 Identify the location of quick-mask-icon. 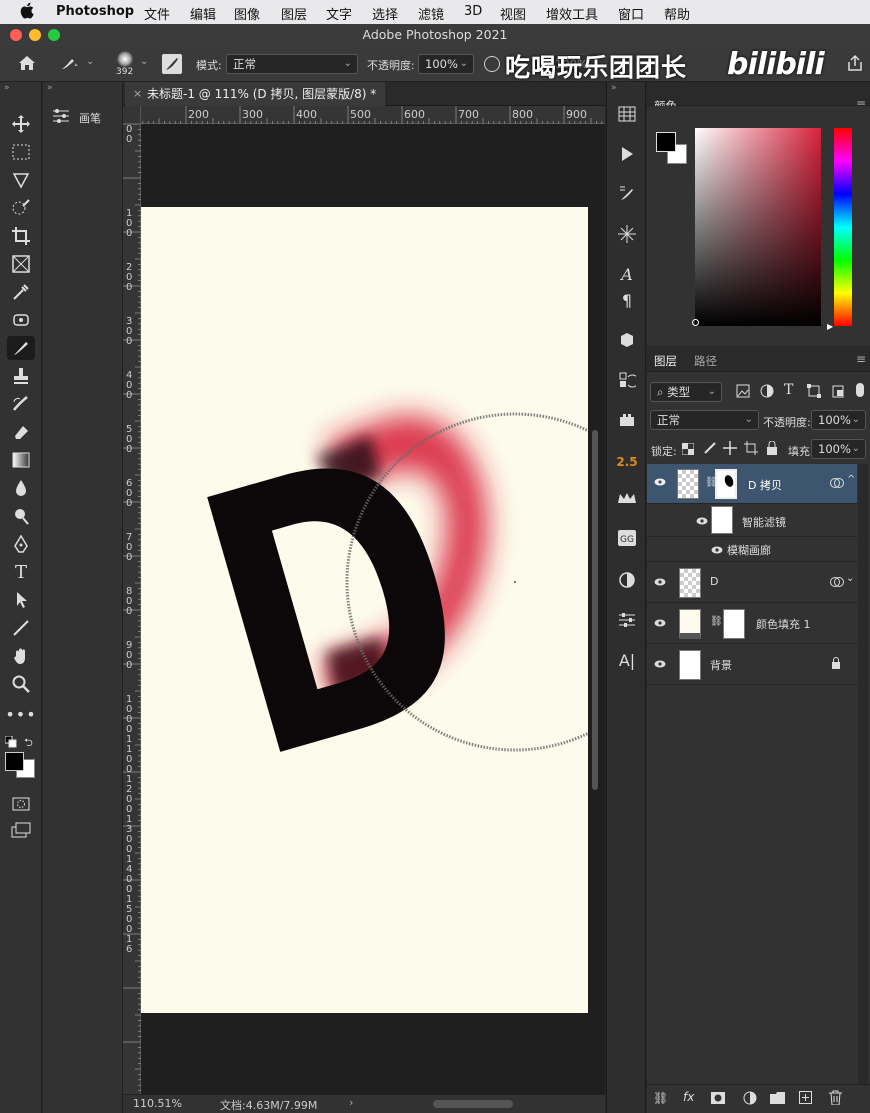
(21, 804).